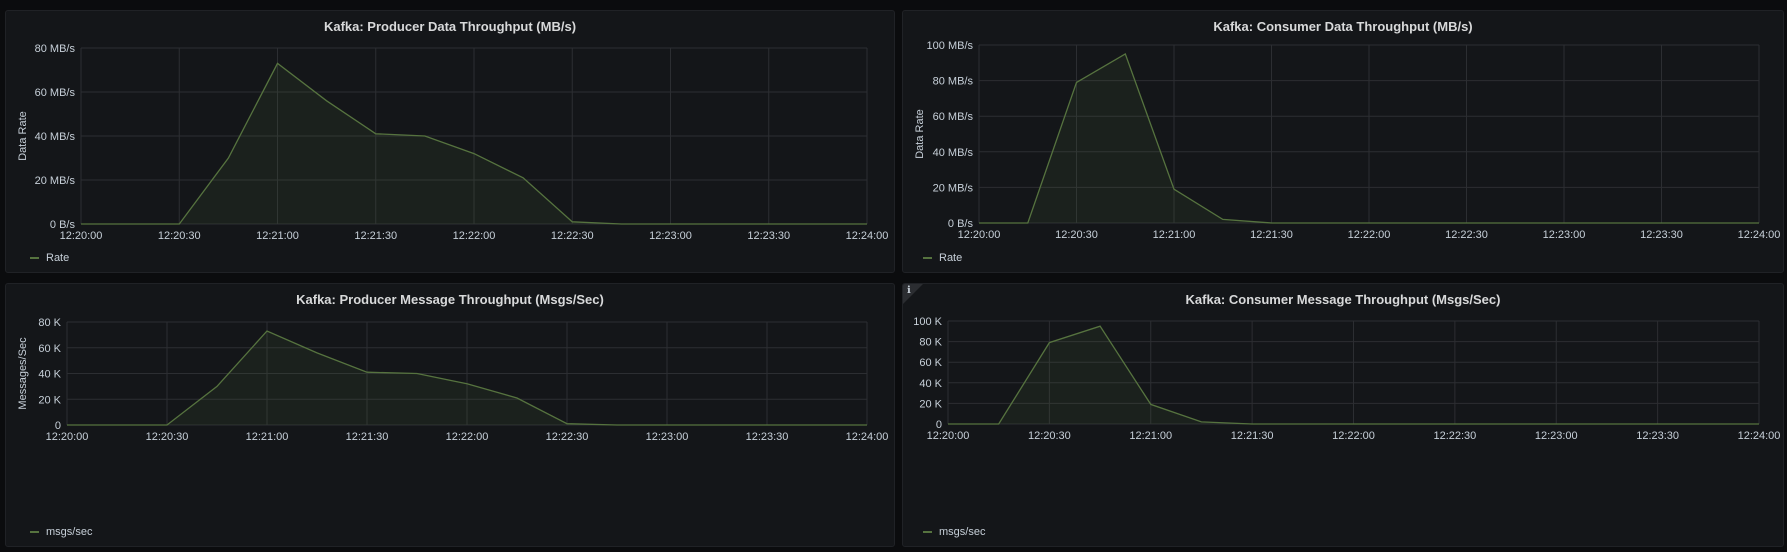 This screenshot has height=552, width=1787. Describe the element at coordinates (927, 322) in the screenshot. I see `y-tick-label: 100 K` at that location.